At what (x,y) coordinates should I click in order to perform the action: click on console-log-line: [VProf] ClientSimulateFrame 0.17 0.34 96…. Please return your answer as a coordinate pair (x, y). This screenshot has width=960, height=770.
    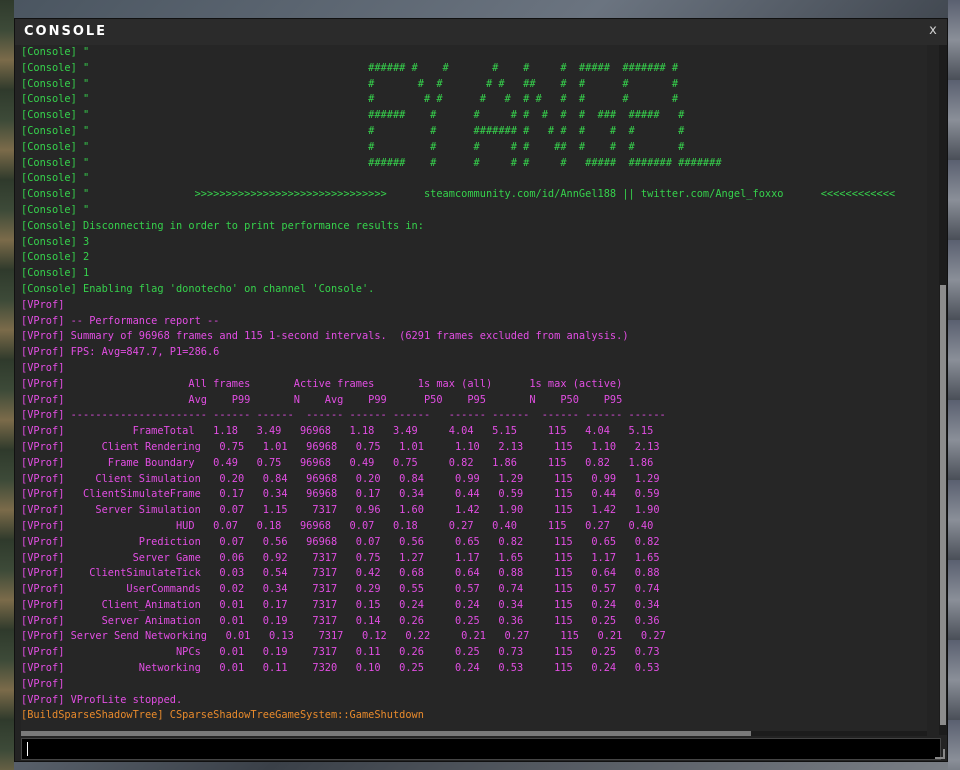
    Looking at the image, I should click on (340, 494).